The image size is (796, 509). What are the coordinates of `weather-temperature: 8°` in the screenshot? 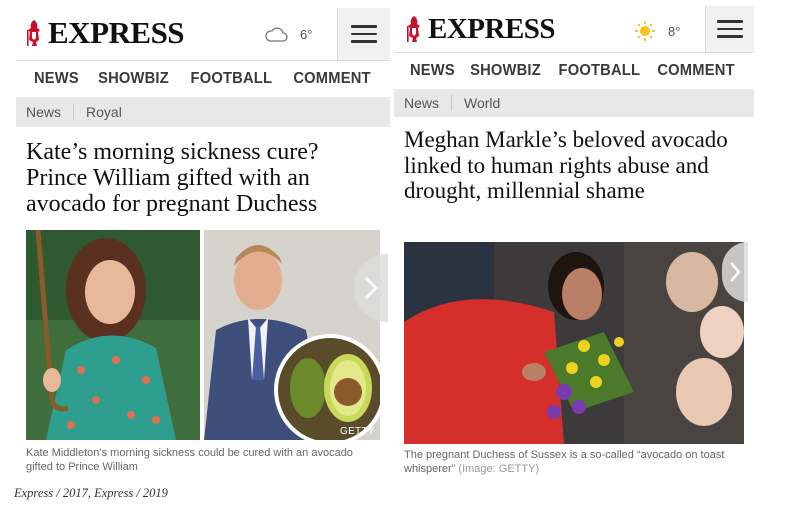 It's located at (674, 31).